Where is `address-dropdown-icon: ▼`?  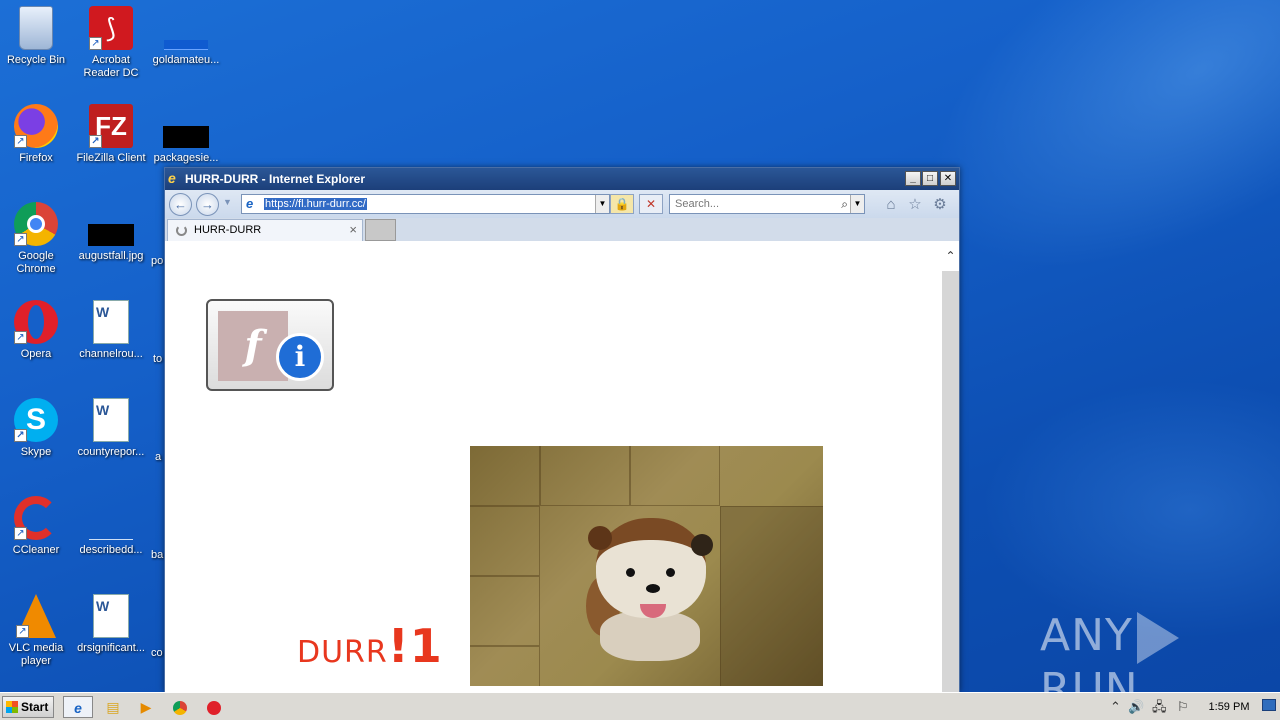 address-dropdown-icon: ▼ is located at coordinates (602, 204).